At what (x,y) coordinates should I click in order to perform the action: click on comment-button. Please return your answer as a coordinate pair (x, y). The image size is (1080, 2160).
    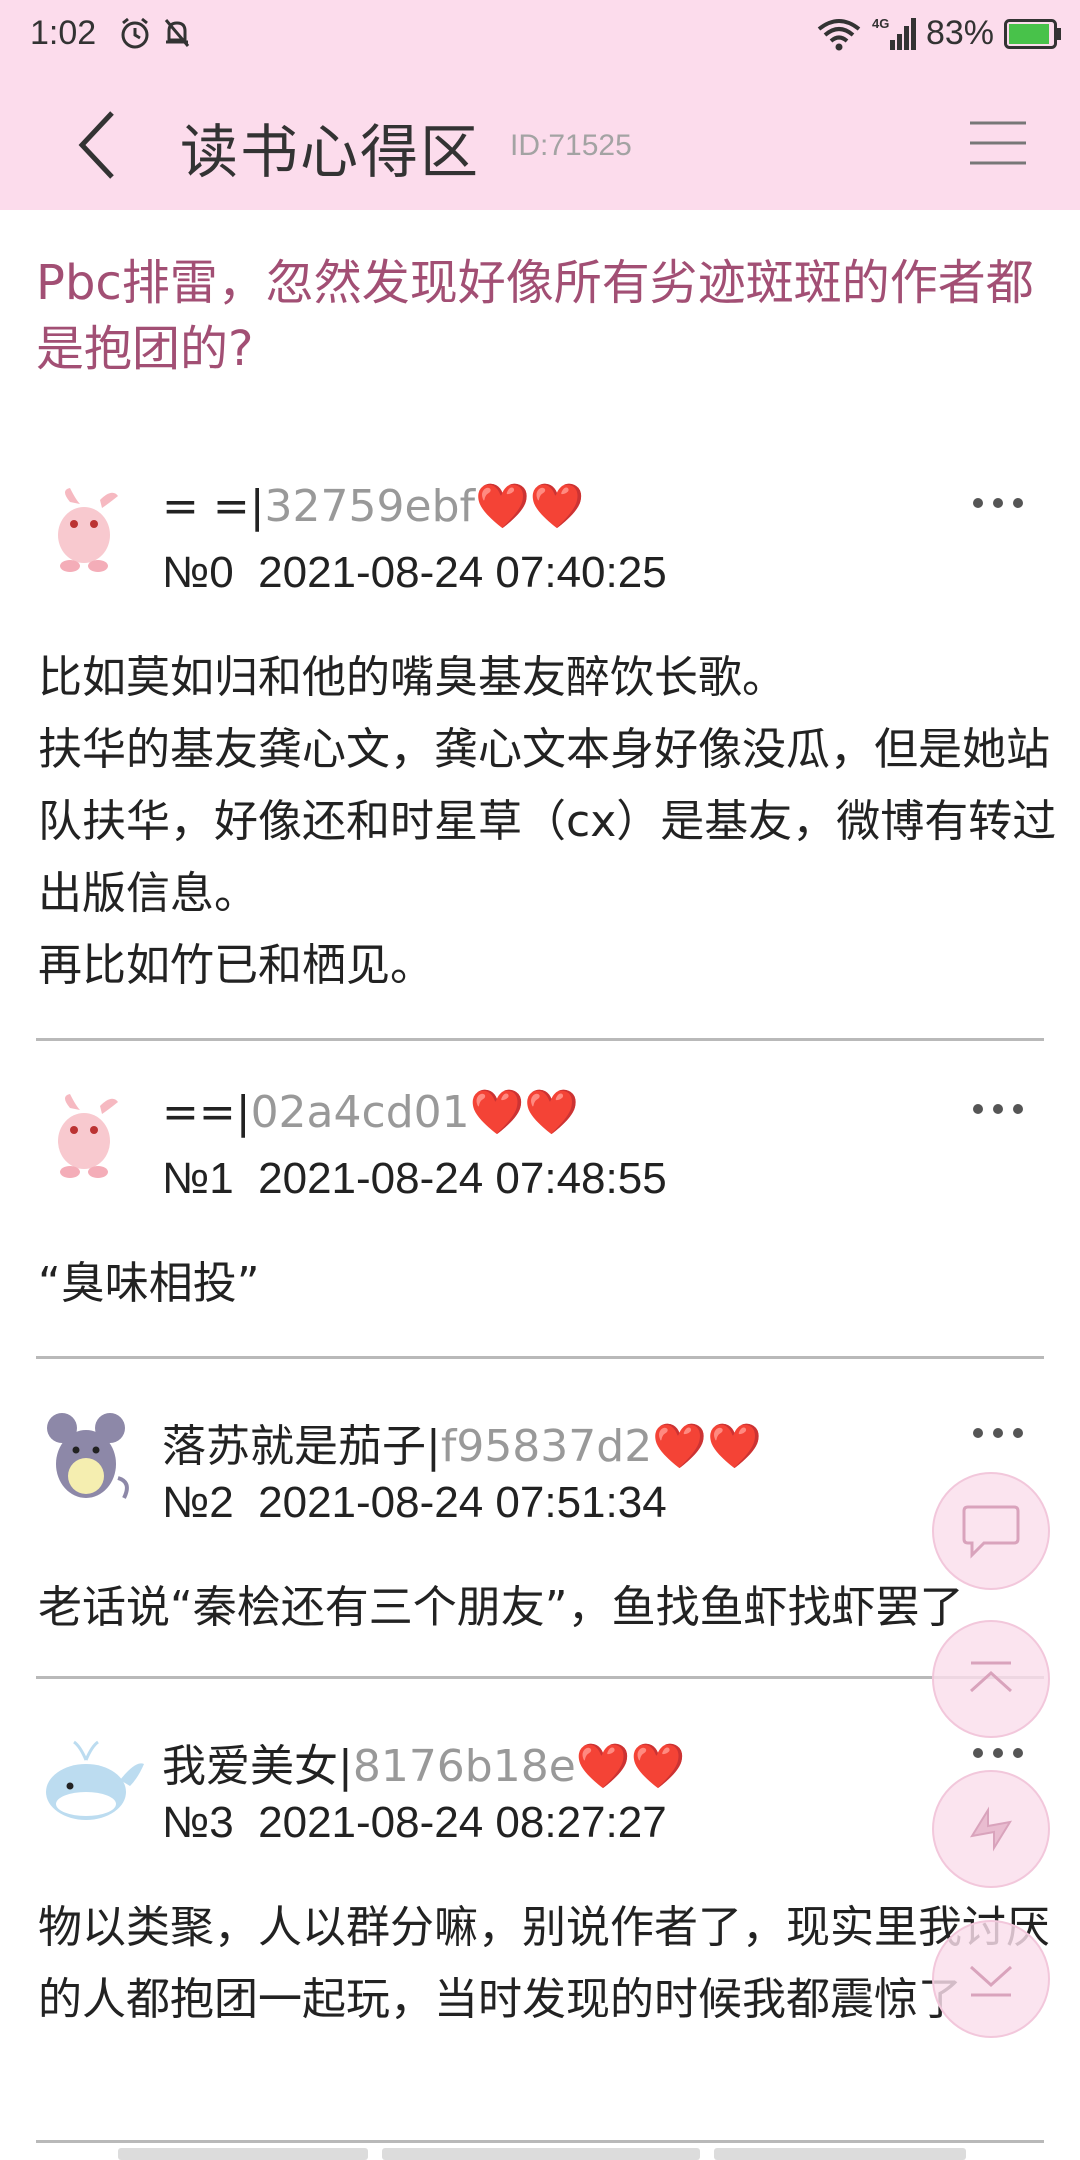
    Looking at the image, I should click on (991, 1531).